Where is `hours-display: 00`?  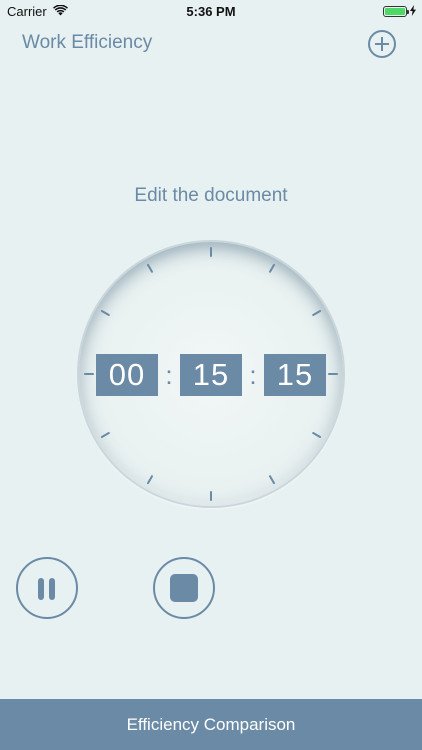 hours-display: 00 is located at coordinates (127, 375).